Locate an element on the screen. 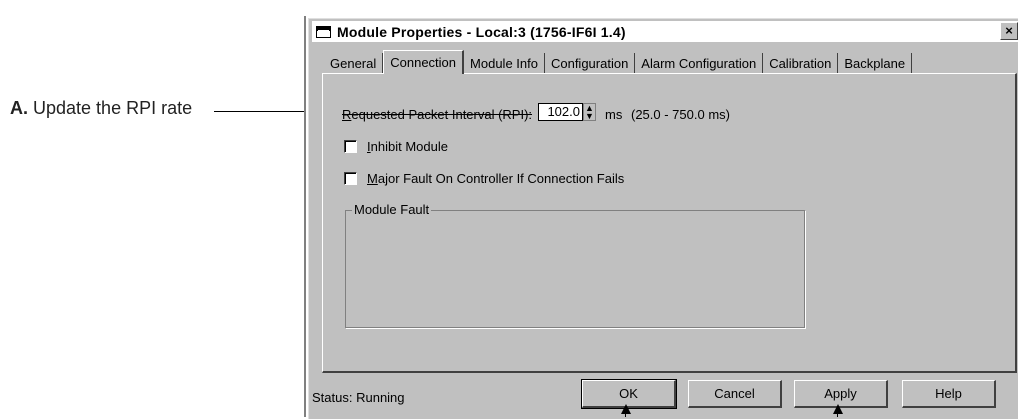  callout-text: Update the RPI rate is located at coordinates (113, 108).